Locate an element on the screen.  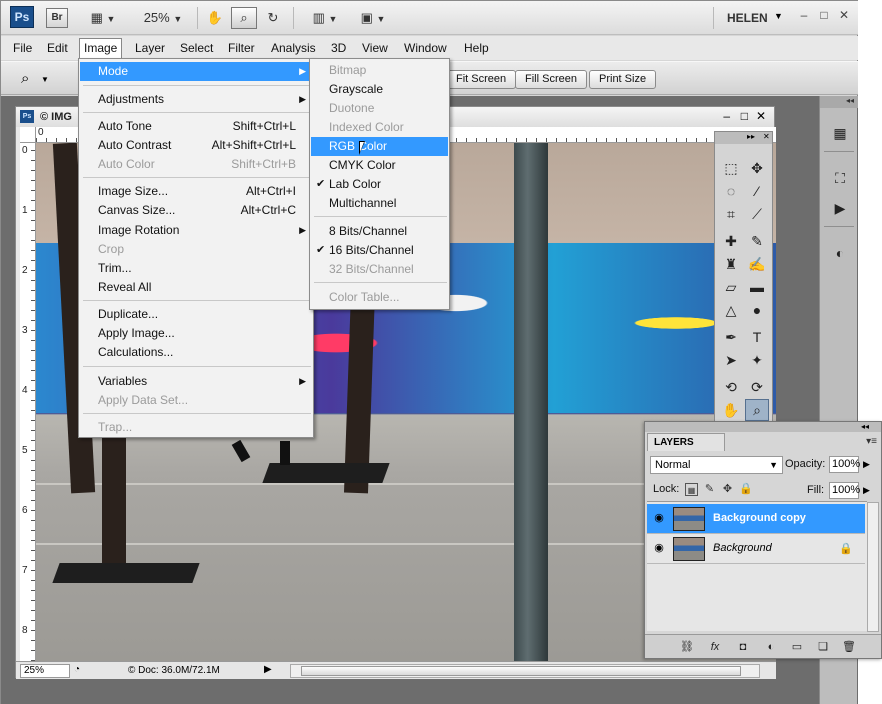
shape-tool: ✦ is located at coordinates (757, 360).